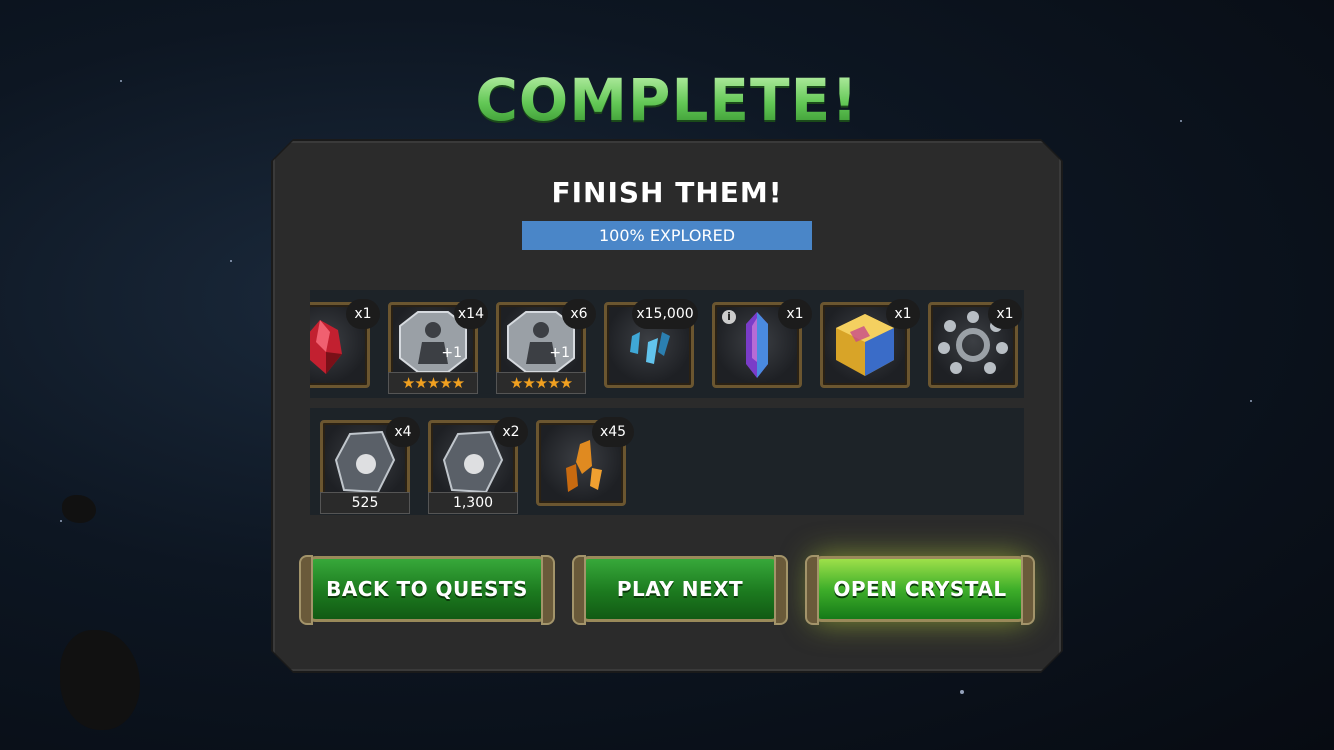  I want to click on reward-item: 525 x4, so click(370, 465).